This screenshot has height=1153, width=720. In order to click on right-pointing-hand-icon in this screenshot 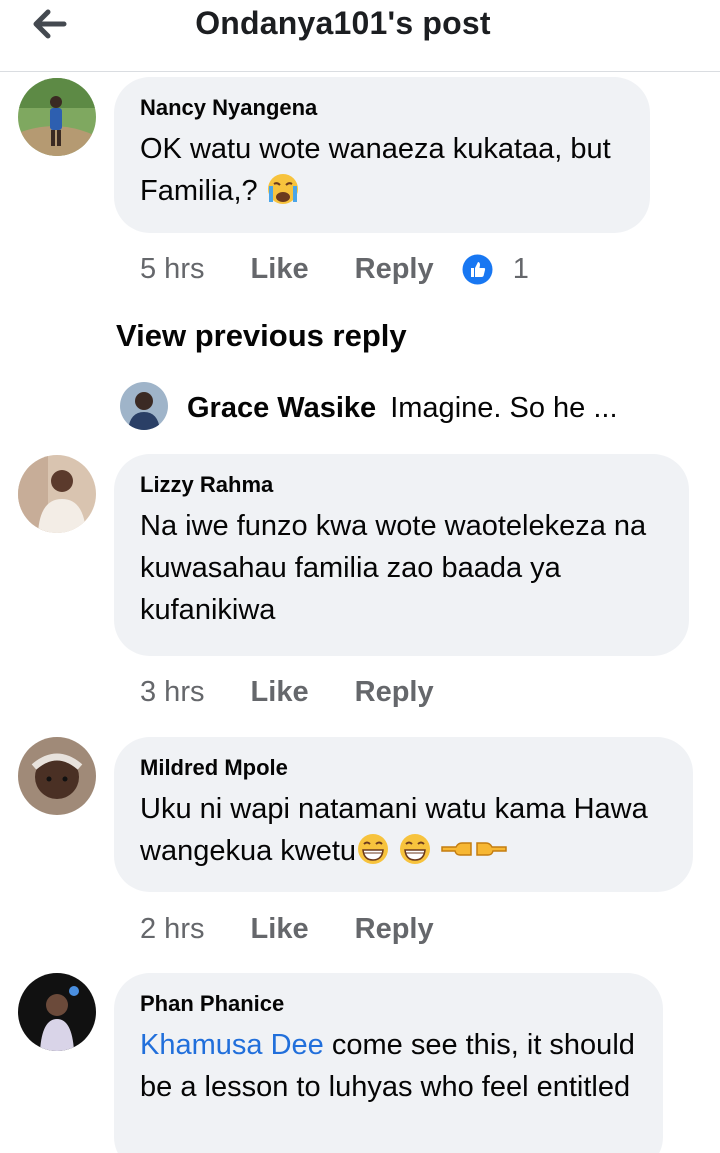, I will do `click(491, 849)`.